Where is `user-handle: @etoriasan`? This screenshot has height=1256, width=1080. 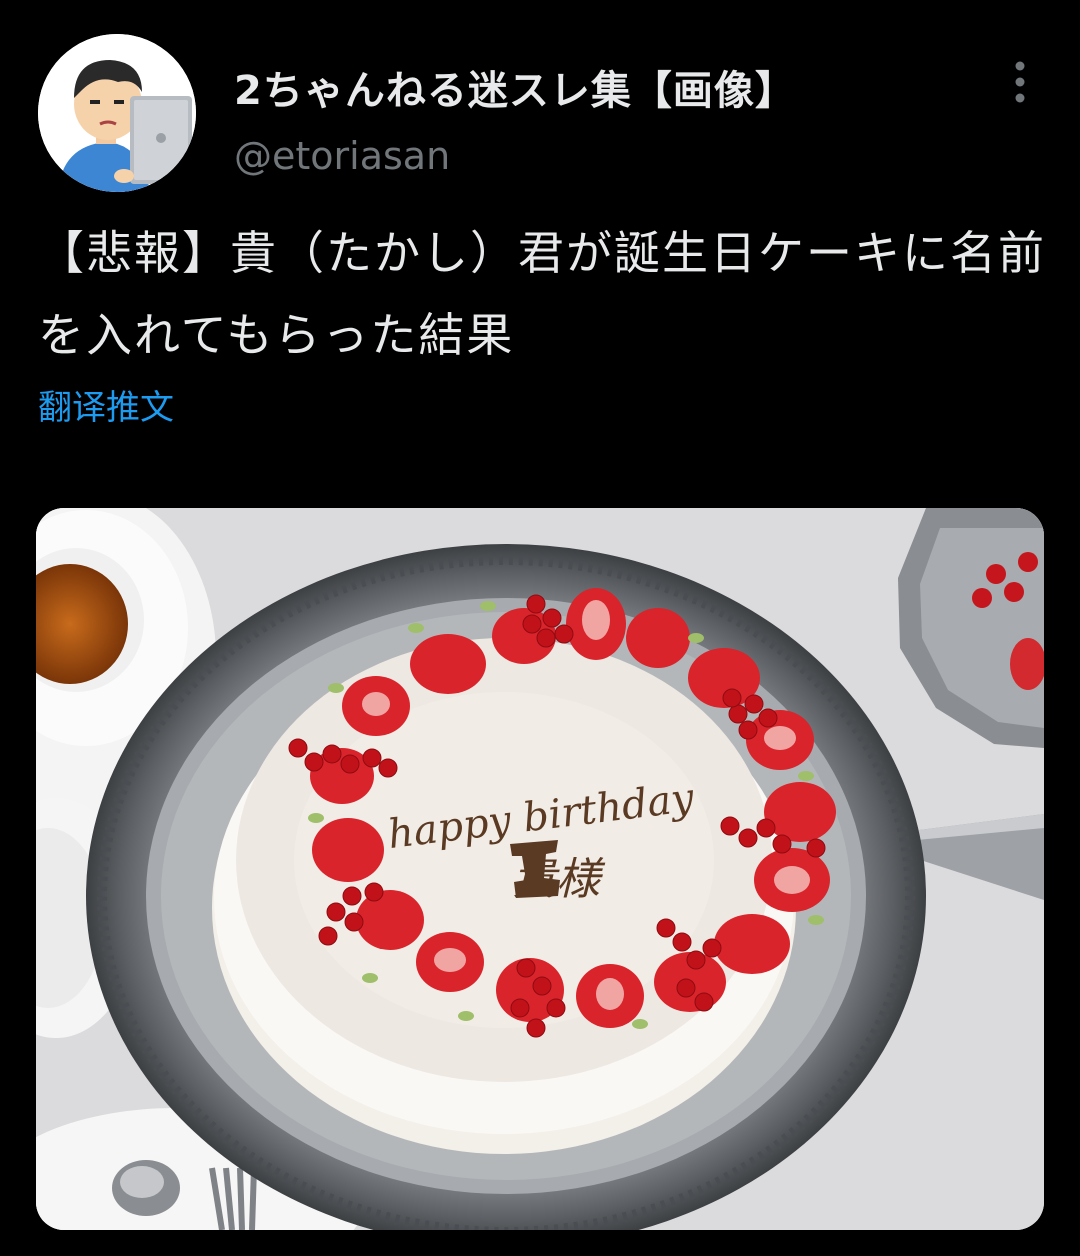
user-handle: @etoriasan is located at coordinates (342, 156).